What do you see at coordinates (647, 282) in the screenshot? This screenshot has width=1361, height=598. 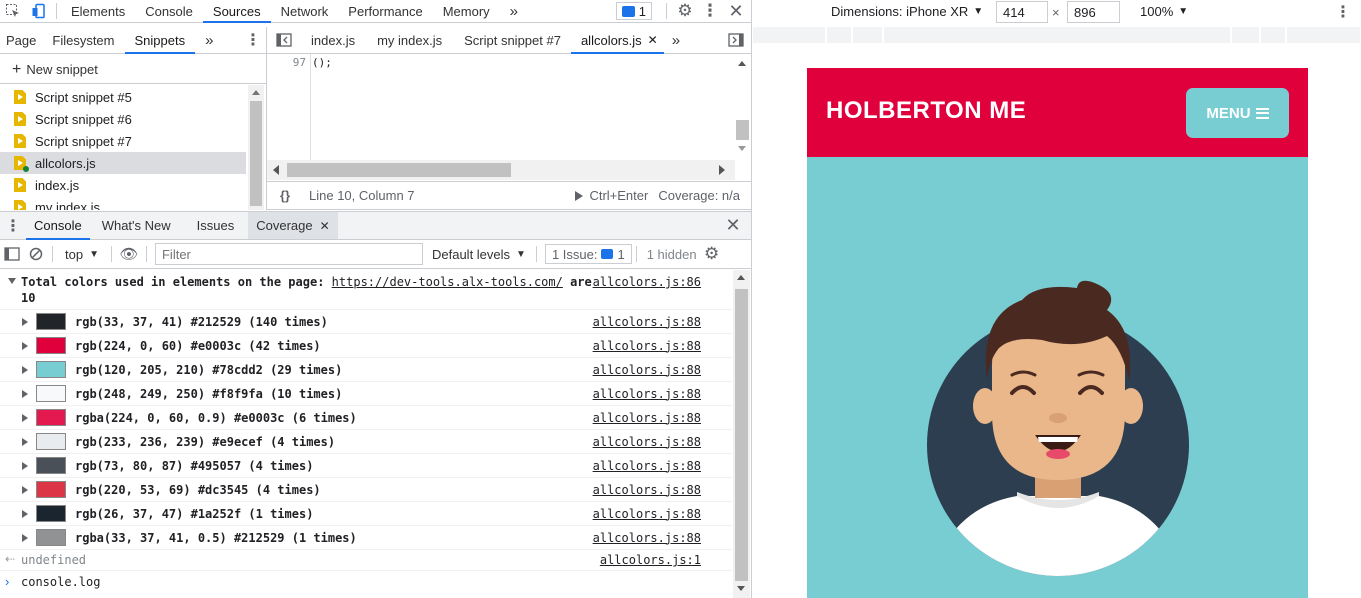 I see `header-source-link: allcolors.js:86` at bounding box center [647, 282].